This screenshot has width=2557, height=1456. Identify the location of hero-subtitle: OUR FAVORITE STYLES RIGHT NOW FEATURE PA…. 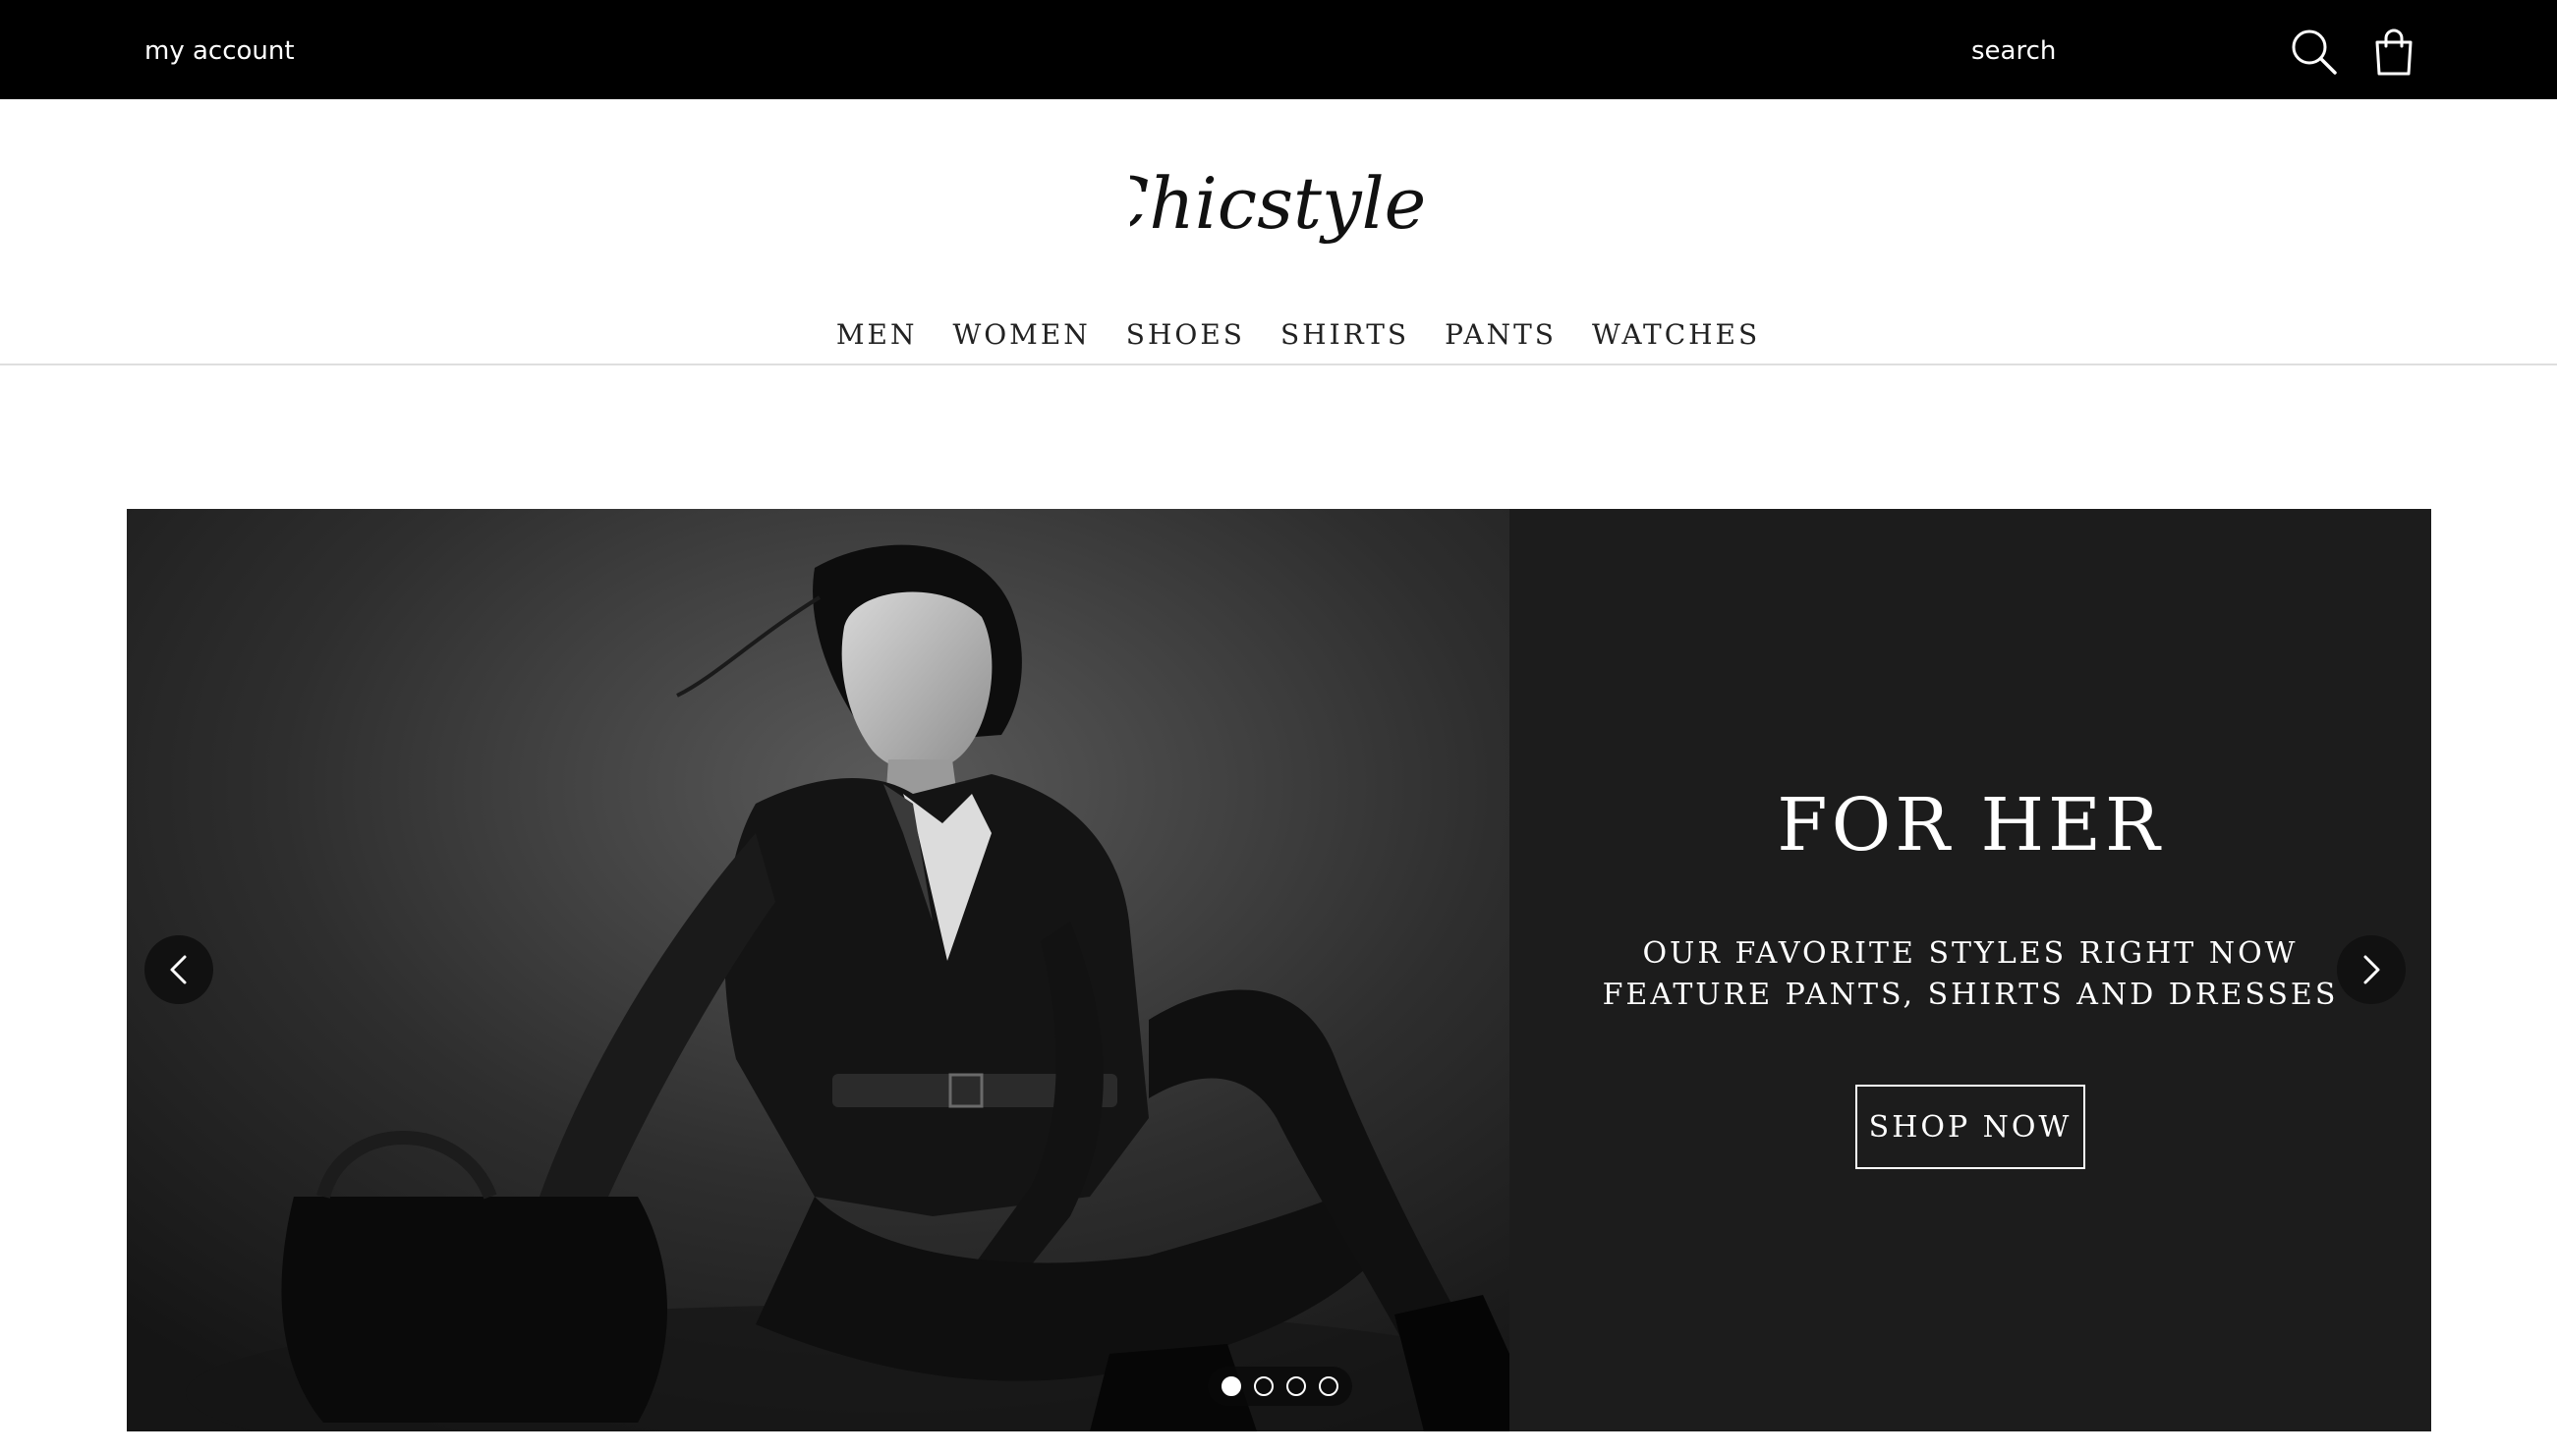
(1970, 974).